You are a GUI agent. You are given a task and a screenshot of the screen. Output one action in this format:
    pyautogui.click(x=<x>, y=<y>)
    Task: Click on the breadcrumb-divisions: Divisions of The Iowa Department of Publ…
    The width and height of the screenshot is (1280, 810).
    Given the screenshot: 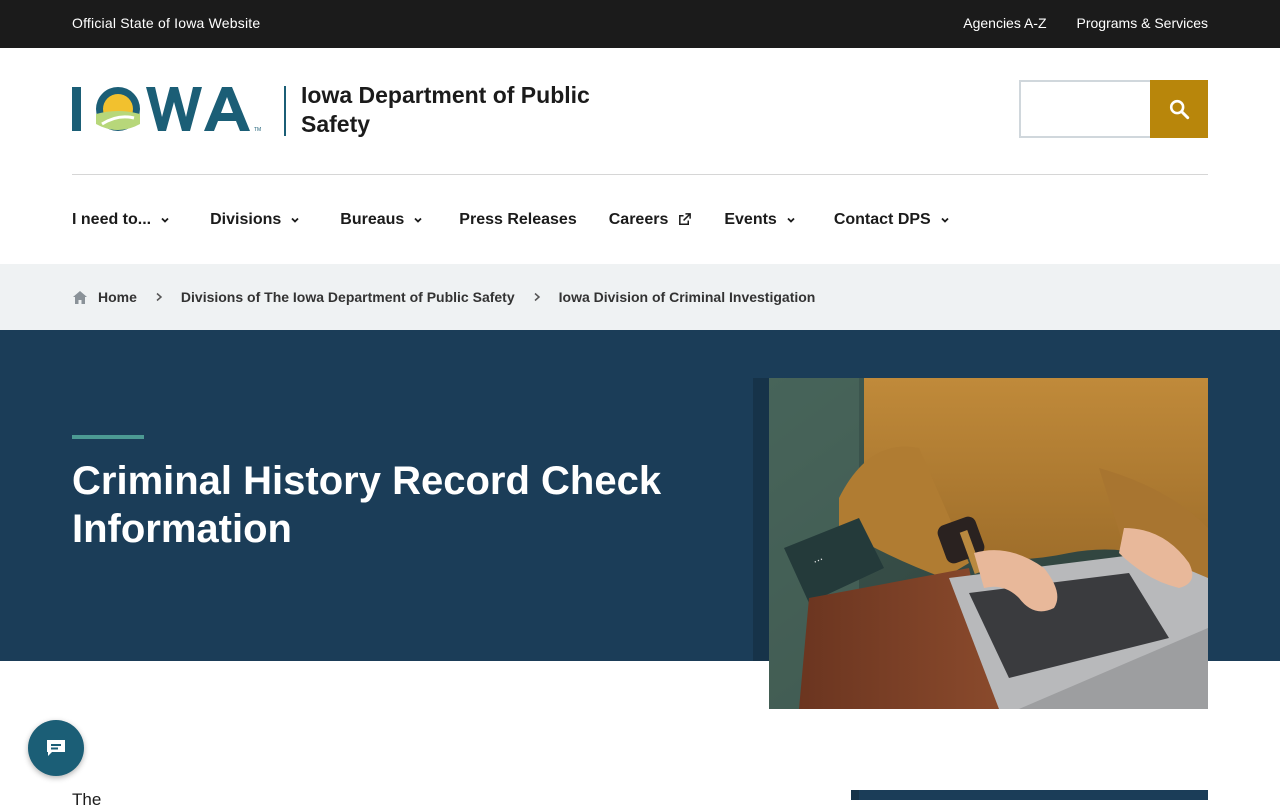 What is the action you would take?
    pyautogui.click(x=348, y=297)
    